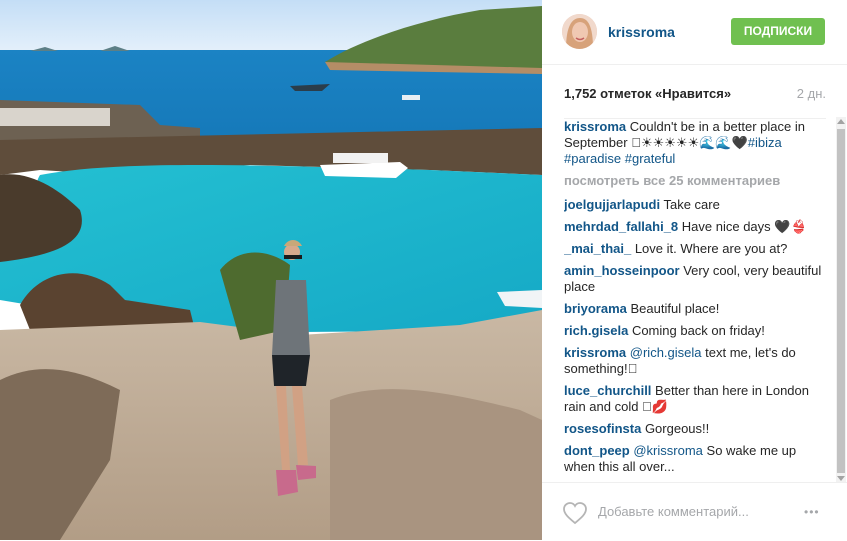  Describe the element at coordinates (622, 270) in the screenshot. I see `comment-username: amin_hosseinpoor` at that location.